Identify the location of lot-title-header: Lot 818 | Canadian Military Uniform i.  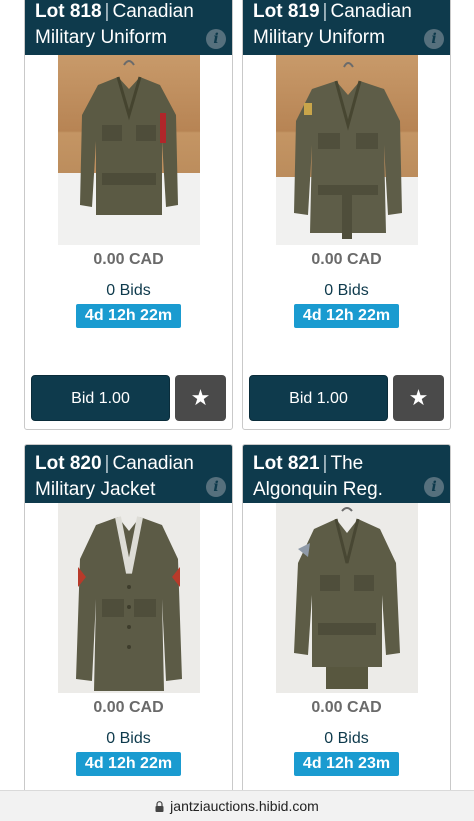
(128, 27).